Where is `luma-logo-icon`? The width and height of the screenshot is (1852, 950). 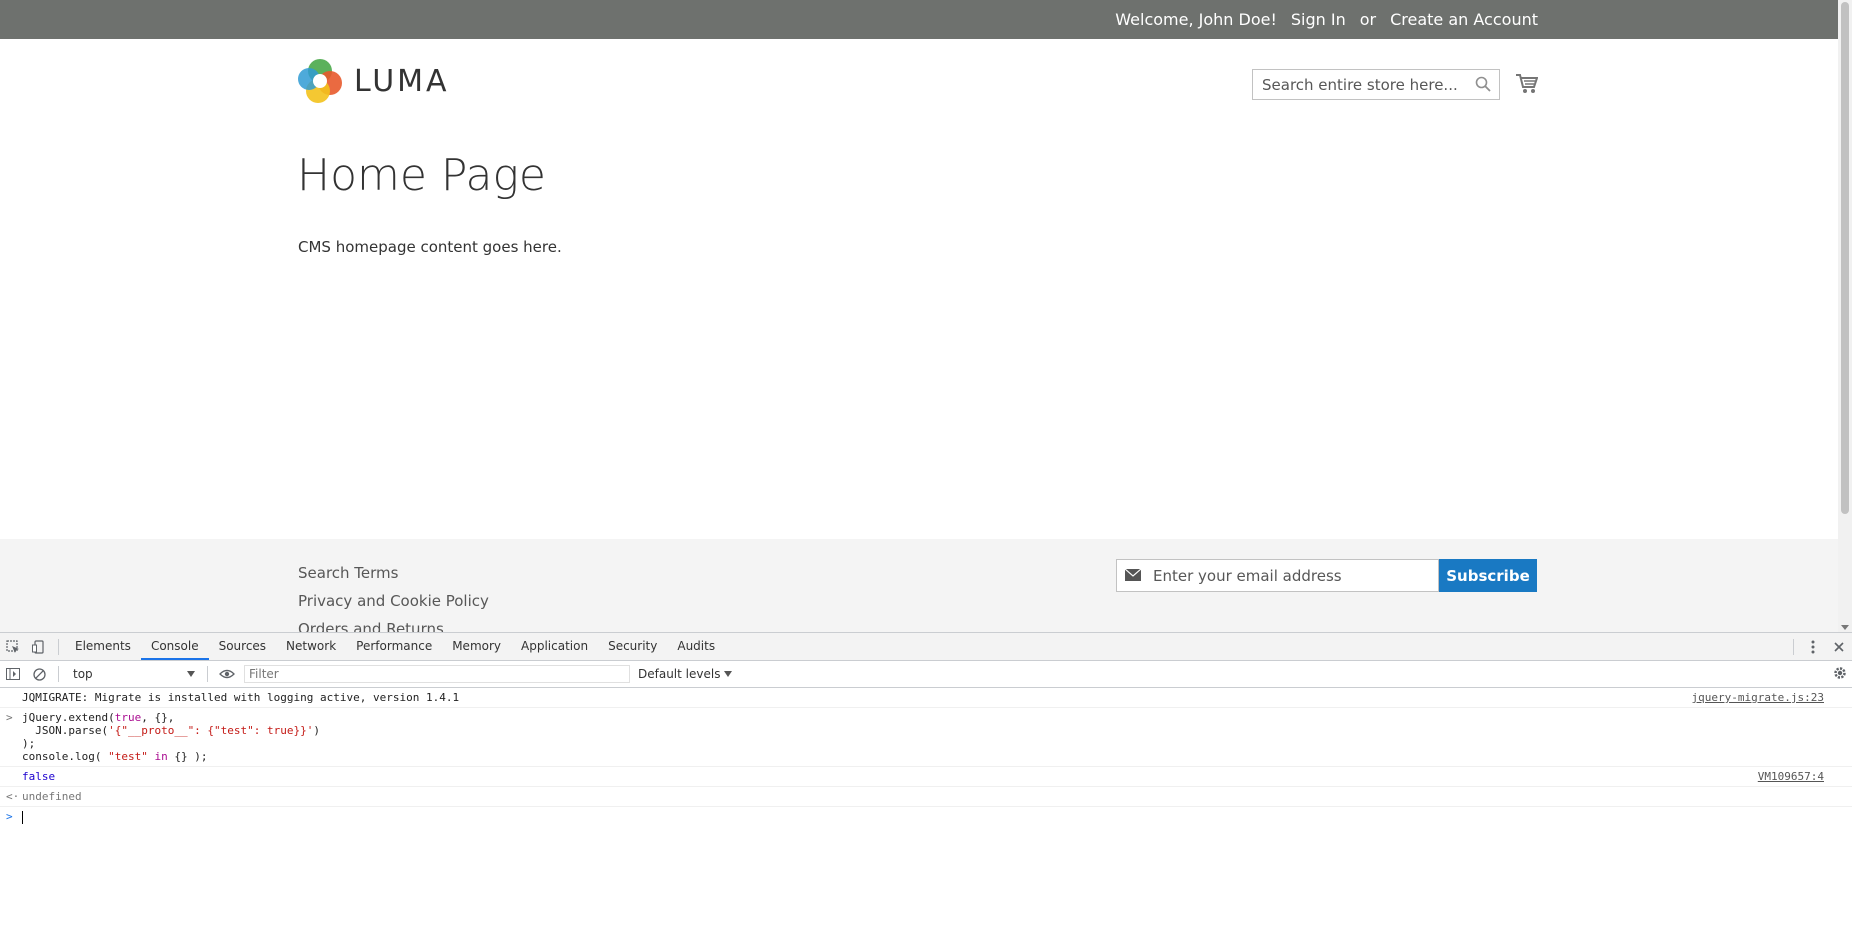
luma-logo-icon is located at coordinates (320, 81).